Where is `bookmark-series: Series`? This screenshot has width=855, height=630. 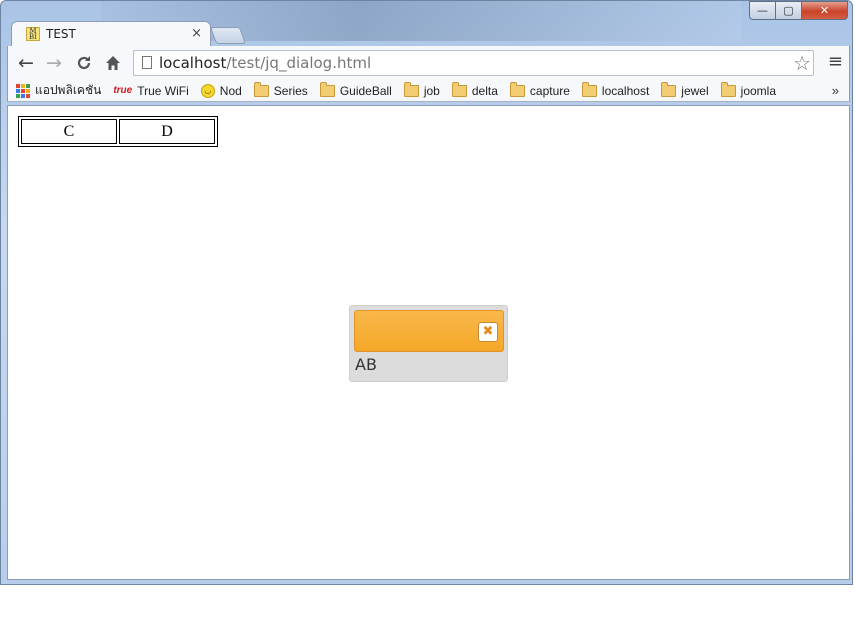 bookmark-series: Series is located at coordinates (280, 89).